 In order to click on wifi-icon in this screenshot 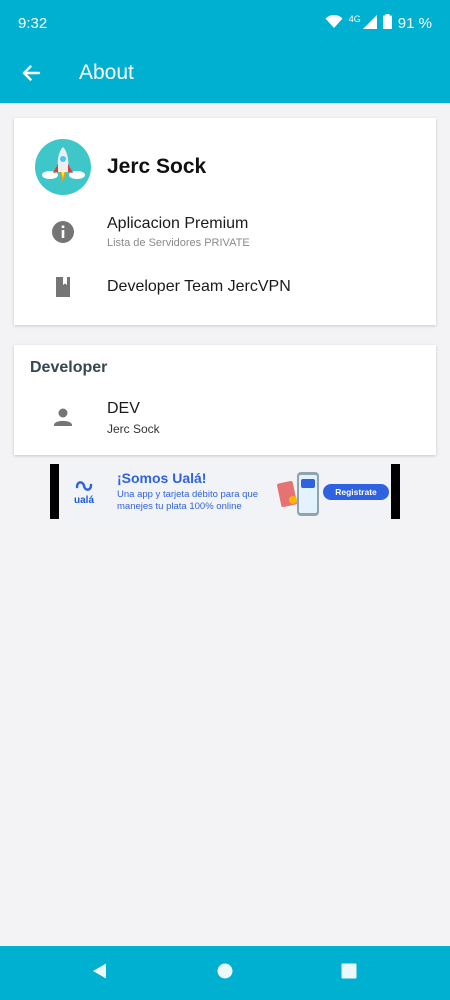, I will do `click(334, 23)`.